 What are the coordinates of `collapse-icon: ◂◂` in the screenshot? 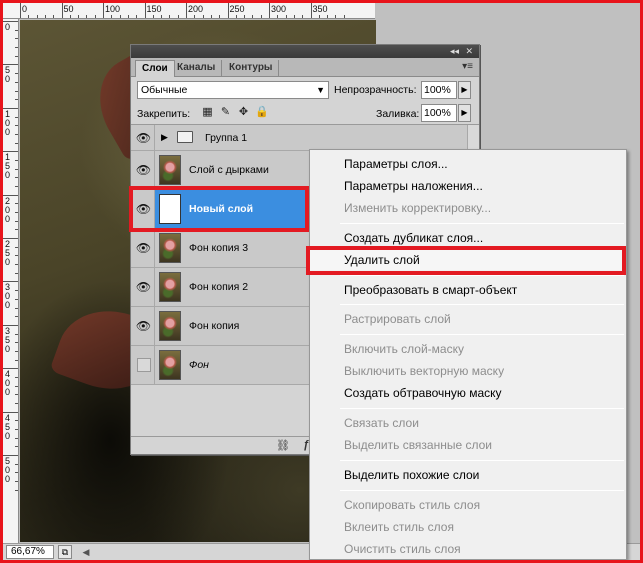 It's located at (454, 51).